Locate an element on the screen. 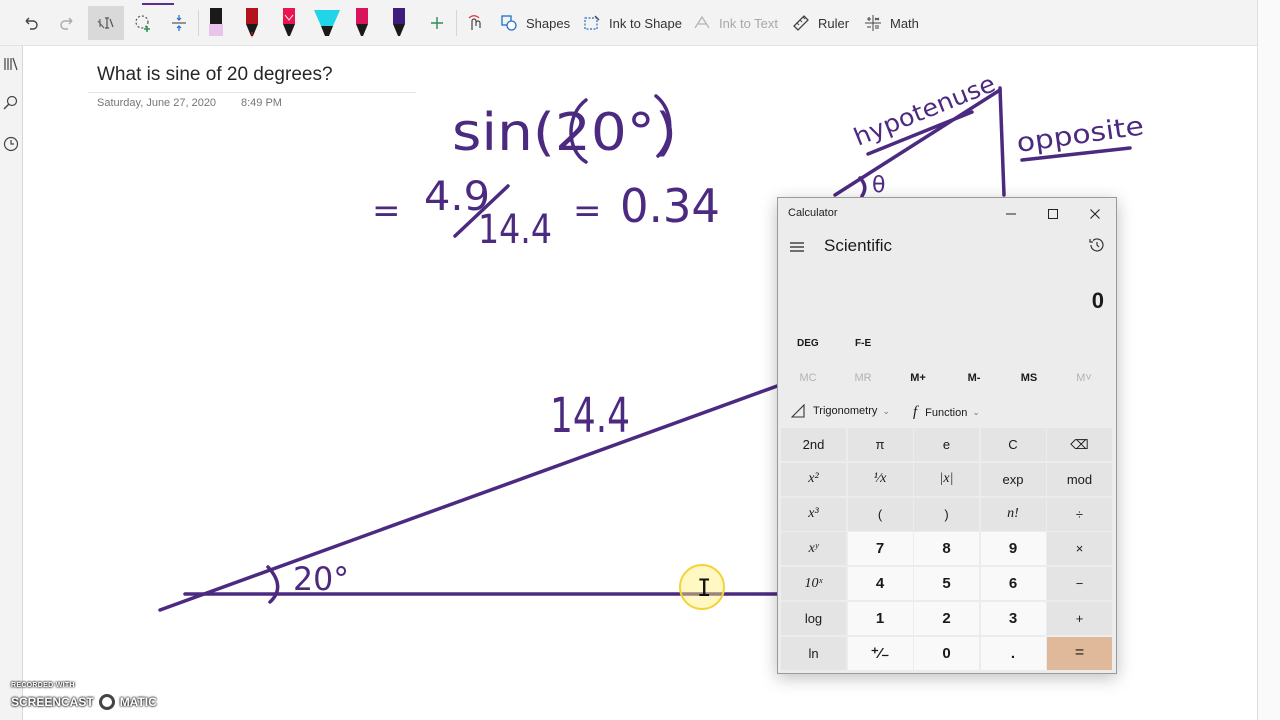 The height and width of the screenshot is (720, 1280). digit-8-button: 8 is located at coordinates (946, 549).